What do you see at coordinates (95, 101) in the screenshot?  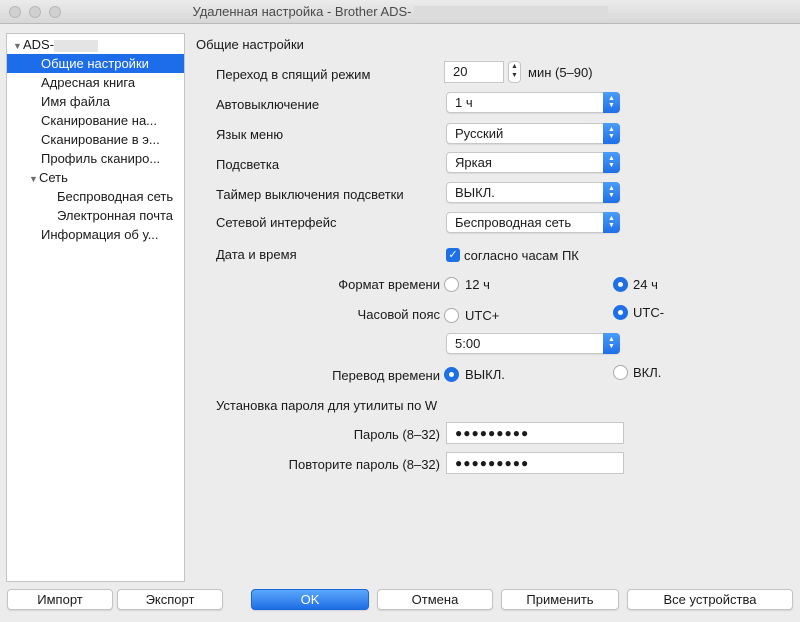 I see `tree-item-file-name: Имя файла` at bounding box center [95, 101].